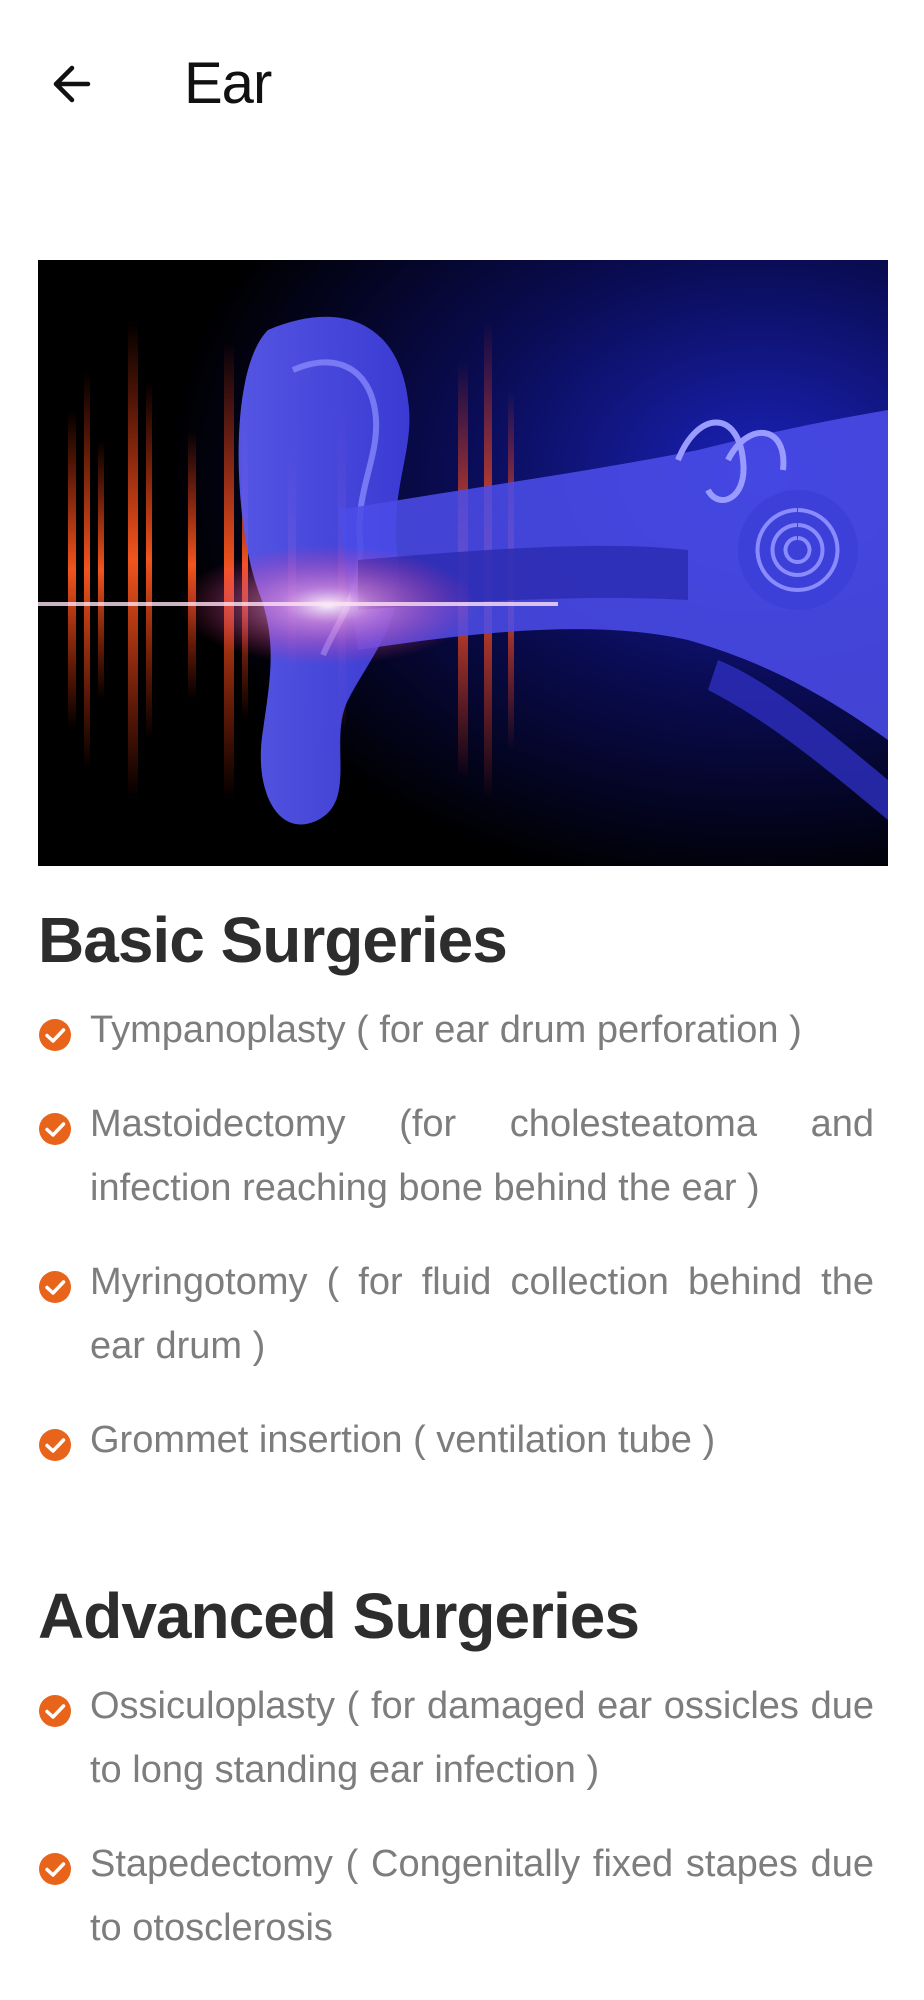  What do you see at coordinates (339, 1616) in the screenshot?
I see `section-title: Advanced Surgeries` at bounding box center [339, 1616].